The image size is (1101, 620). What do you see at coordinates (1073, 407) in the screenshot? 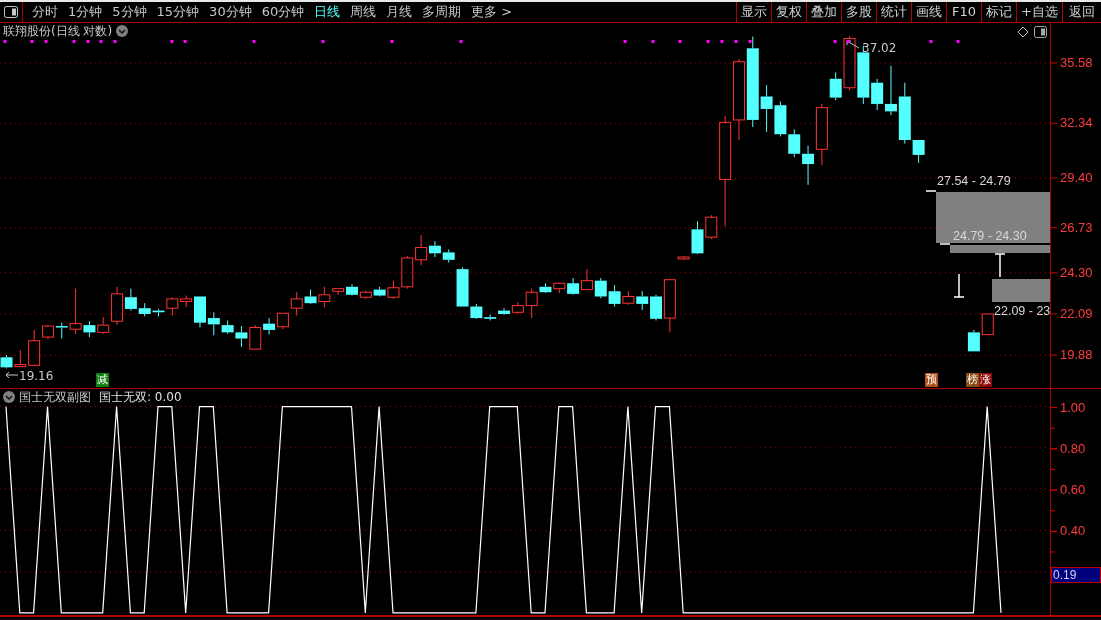
I see `indicator-axis-label: 1.00` at bounding box center [1073, 407].